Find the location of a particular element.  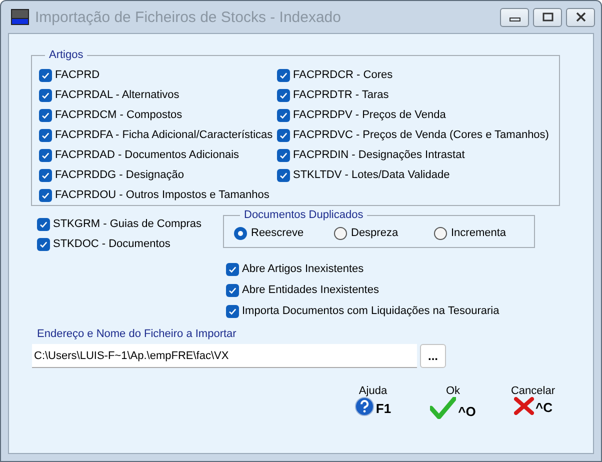

cancel-button: Cancelar ^C is located at coordinates (533, 402).